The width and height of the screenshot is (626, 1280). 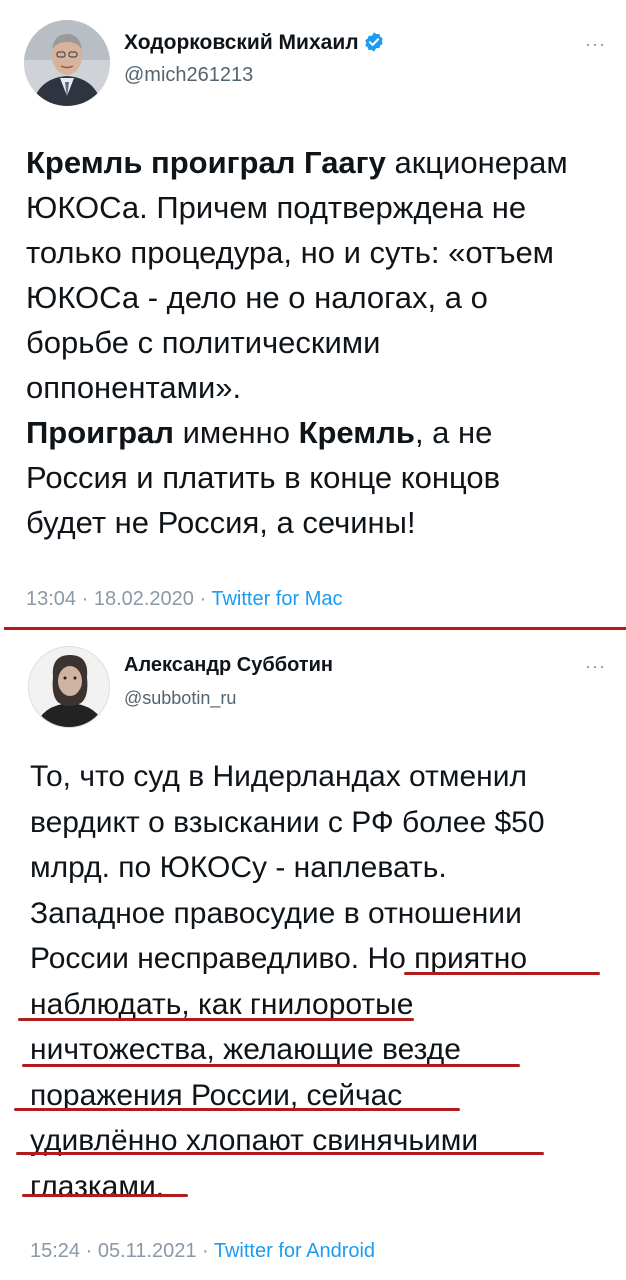 I want to click on avatar-subbotin, so click(x=69, y=687).